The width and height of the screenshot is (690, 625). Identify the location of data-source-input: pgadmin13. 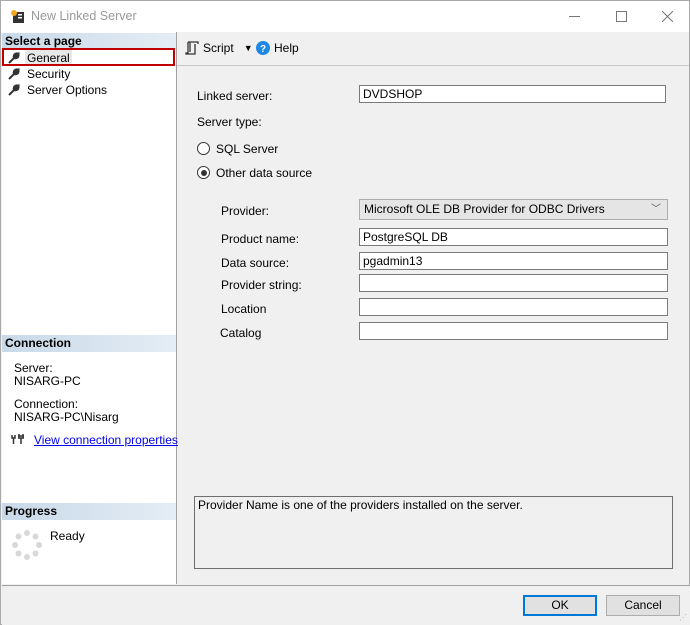
(513, 261).